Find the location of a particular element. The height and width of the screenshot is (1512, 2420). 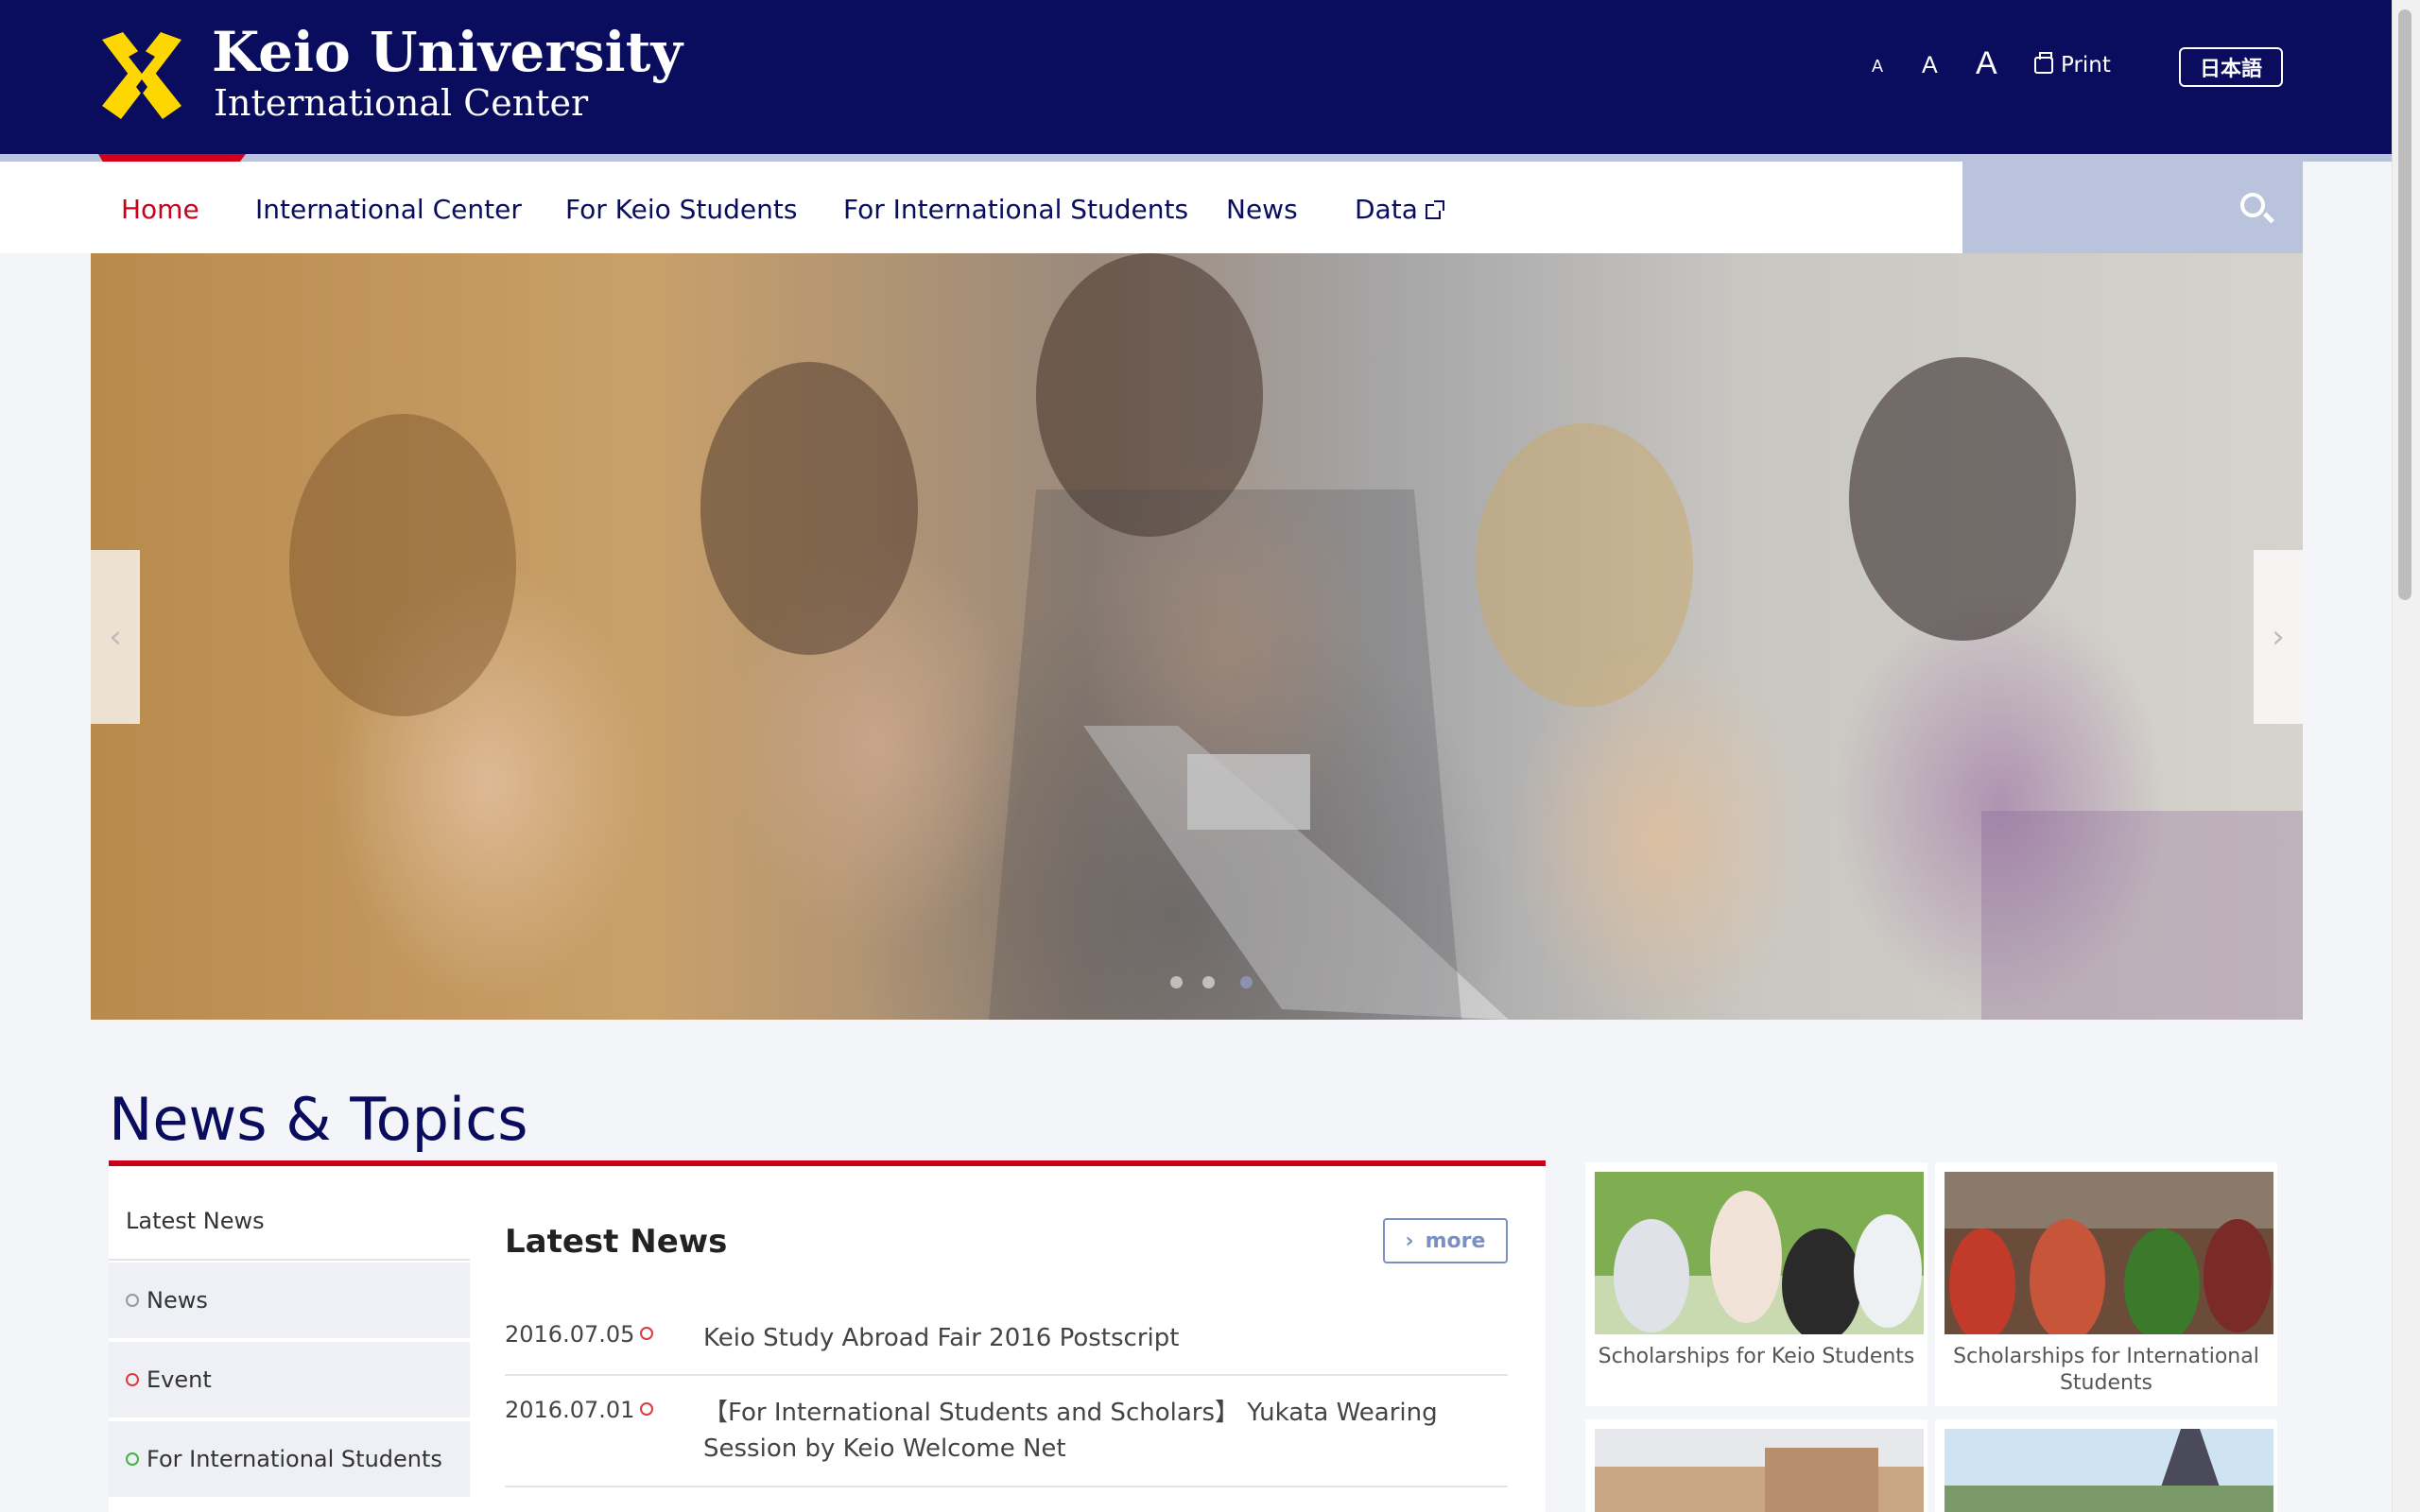

logo-title: Keio University is located at coordinates (447, 52).